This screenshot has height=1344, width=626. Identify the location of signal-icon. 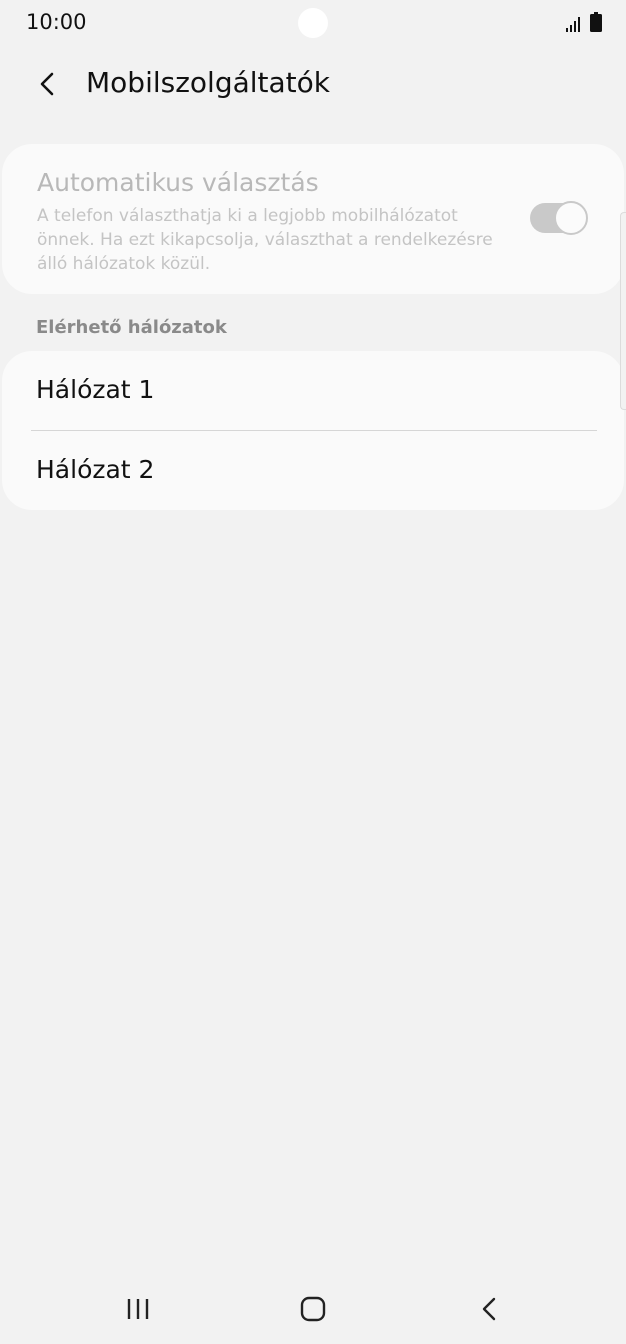
(573, 24).